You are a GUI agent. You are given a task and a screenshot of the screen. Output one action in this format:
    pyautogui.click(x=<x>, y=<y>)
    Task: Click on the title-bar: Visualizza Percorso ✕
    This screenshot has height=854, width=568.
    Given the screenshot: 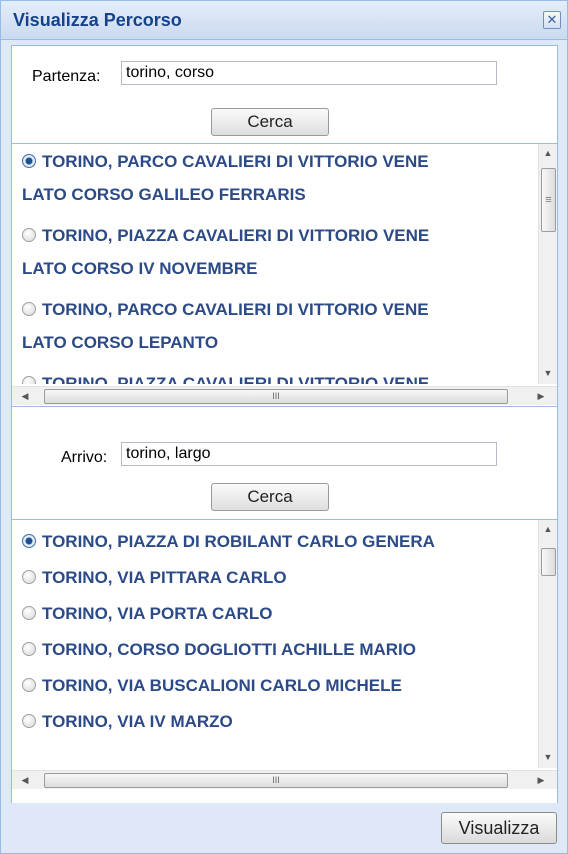 What is the action you would take?
    pyautogui.click(x=284, y=20)
    